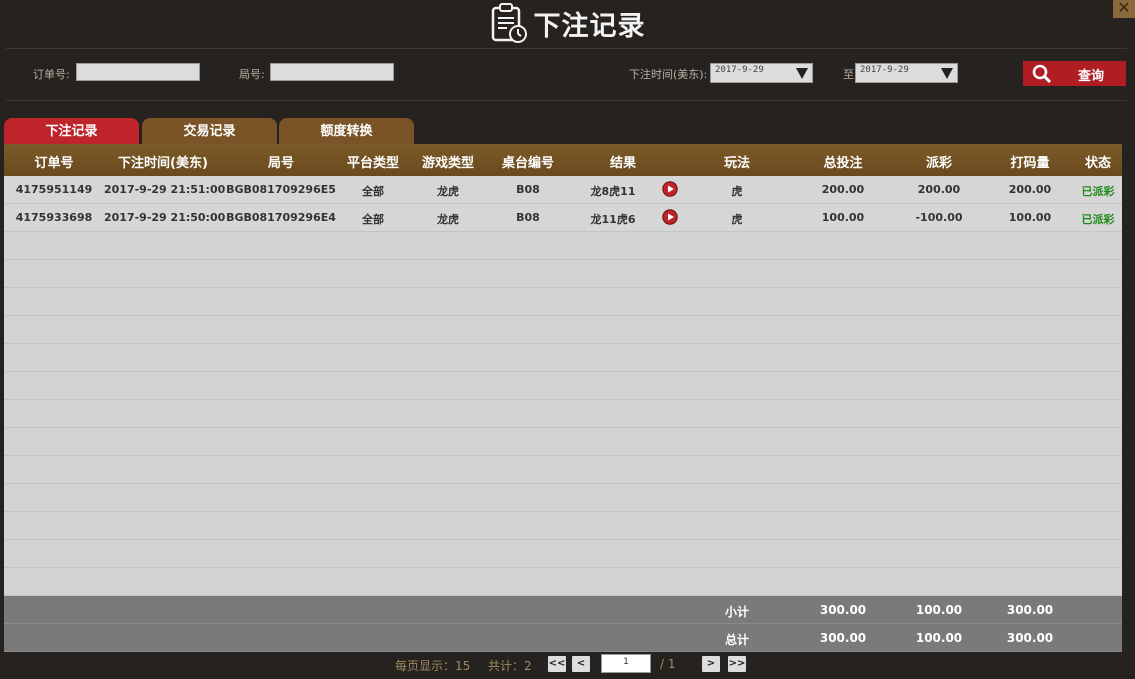 Image resolution: width=1135 pixels, height=679 pixels. Describe the element at coordinates (372, 163) in the screenshot. I see `column-header: 平台类型` at that location.